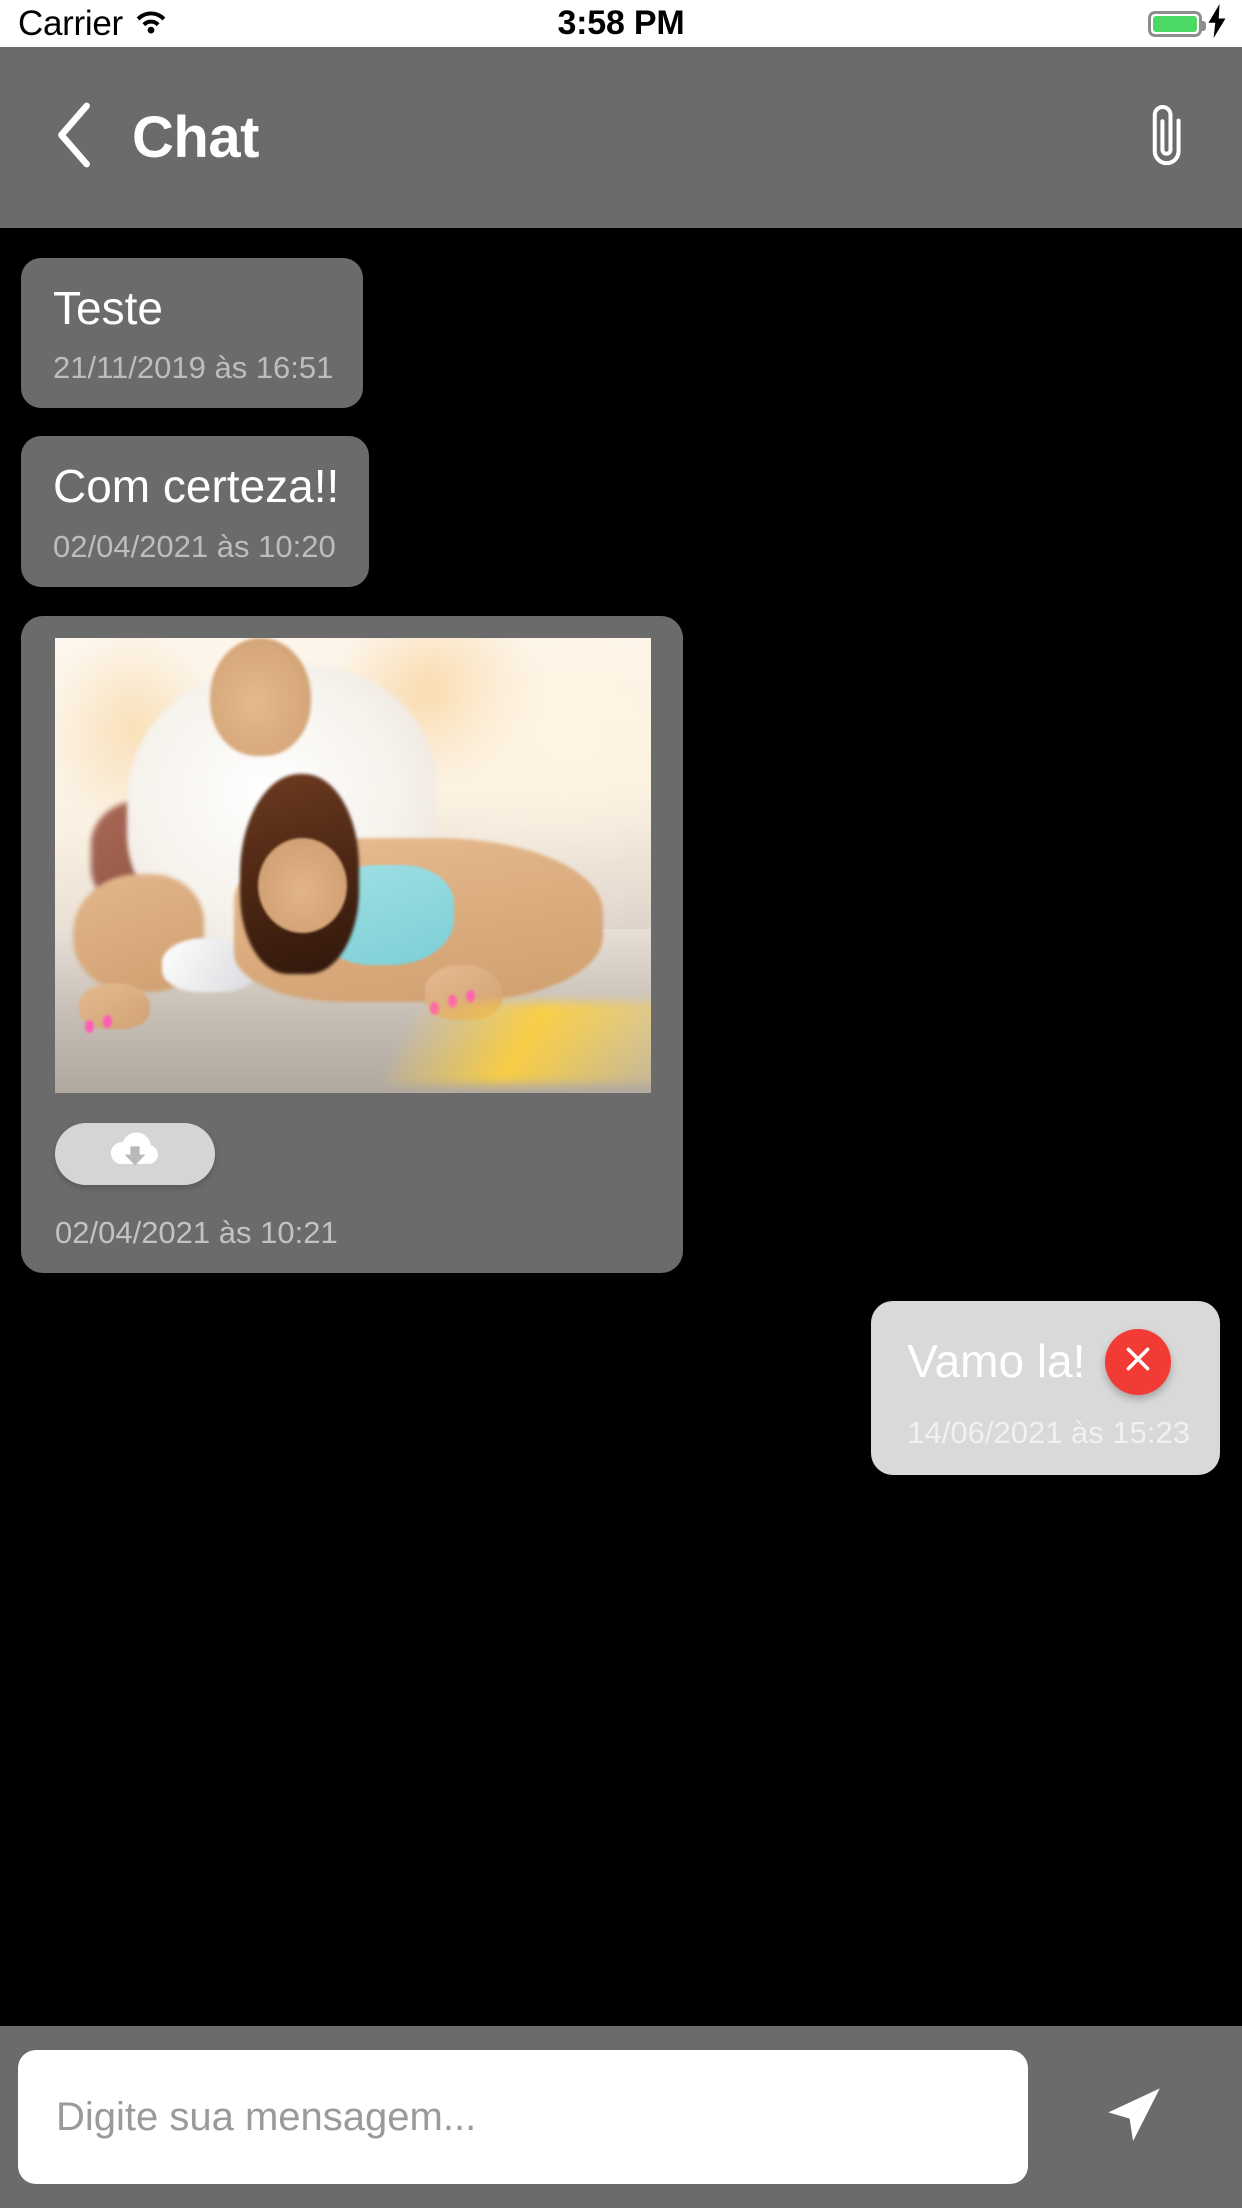 This screenshot has height=2208, width=1242. I want to click on clock-label: 3:58 PM, so click(621, 23).